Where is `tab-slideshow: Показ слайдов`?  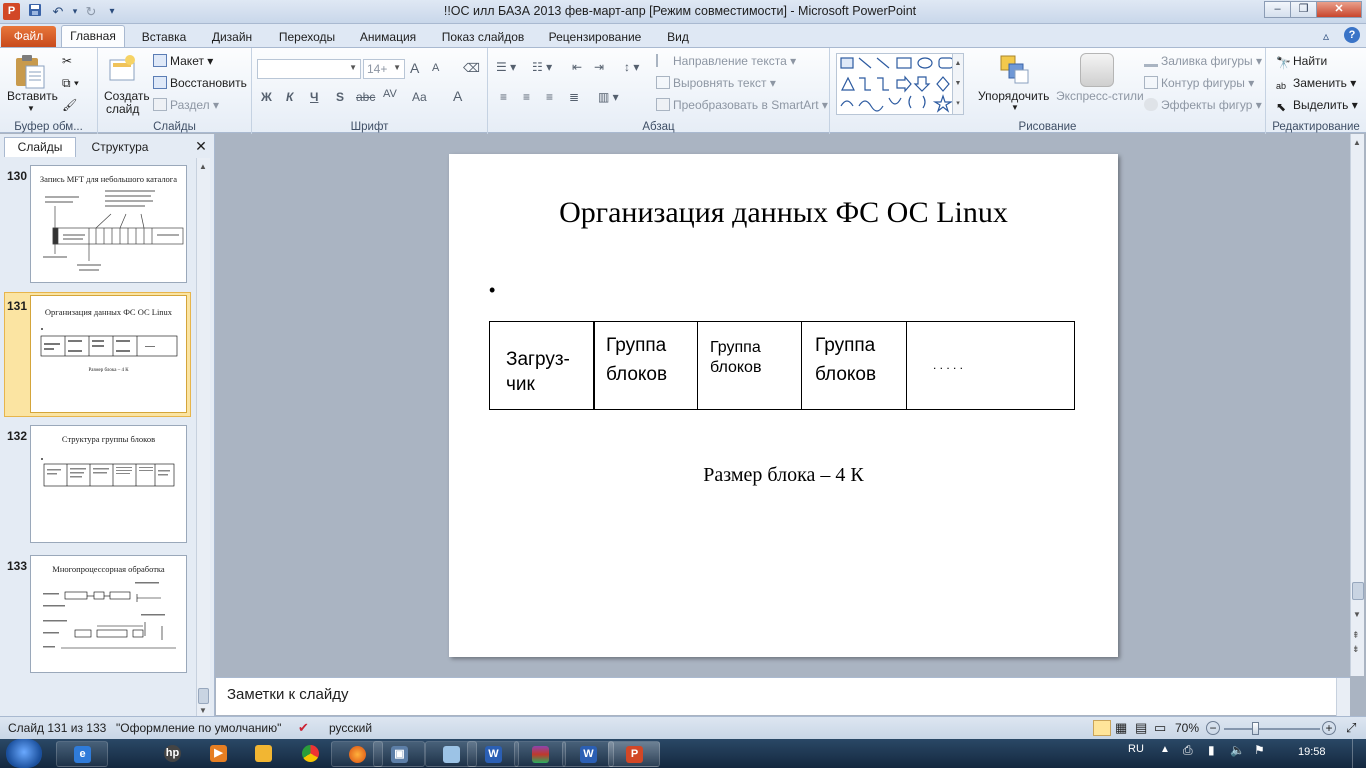 tab-slideshow: Показ слайдов is located at coordinates (483, 37).